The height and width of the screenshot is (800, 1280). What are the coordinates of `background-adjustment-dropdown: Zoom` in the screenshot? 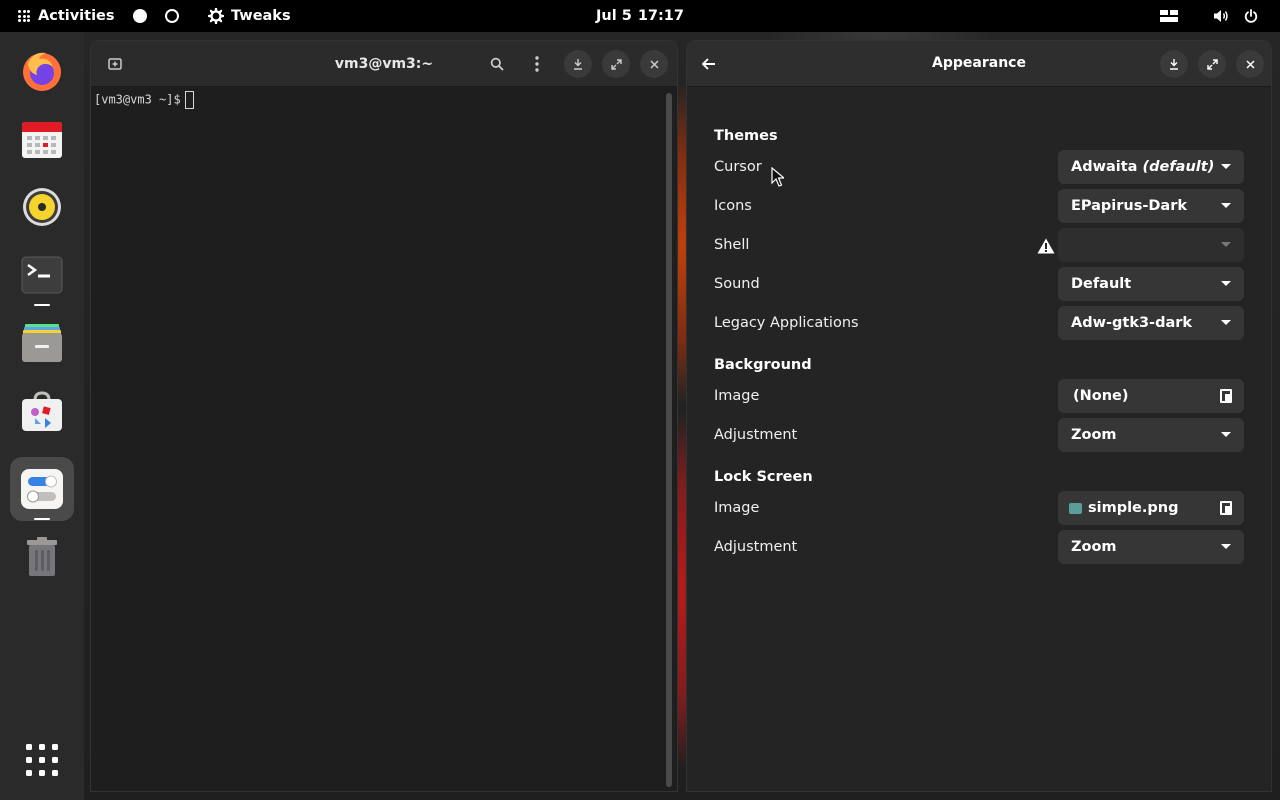 It's located at (1151, 435).